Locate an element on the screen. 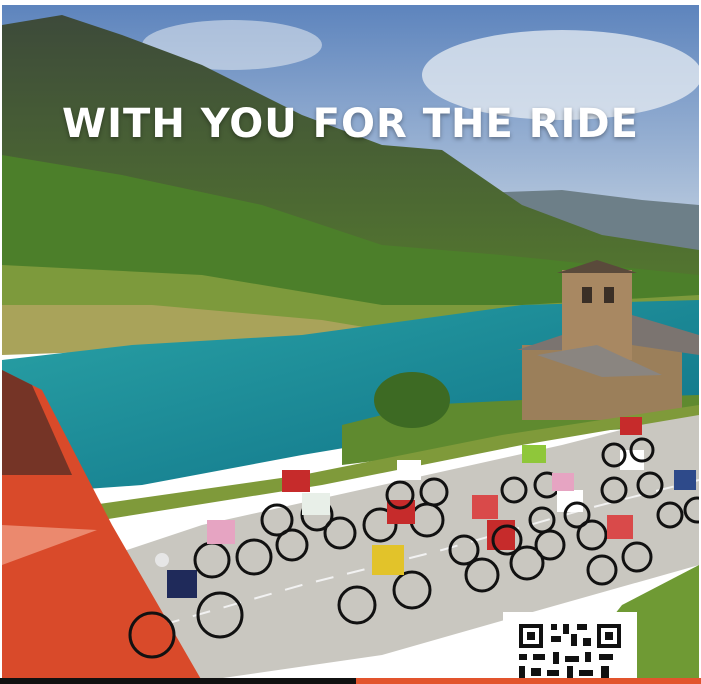  qr-code-icon is located at coordinates (570, 652).